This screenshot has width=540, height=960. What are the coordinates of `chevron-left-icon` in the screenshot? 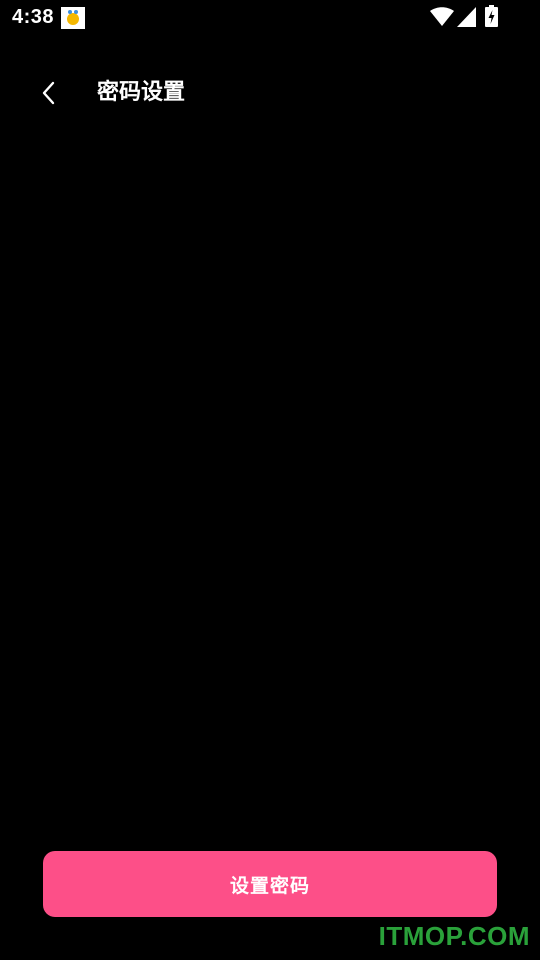 It's located at (48, 93).